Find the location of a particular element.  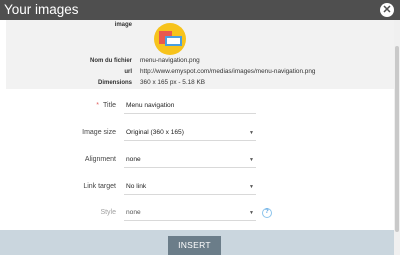

scrollbar-thumb is located at coordinates (397, 139).